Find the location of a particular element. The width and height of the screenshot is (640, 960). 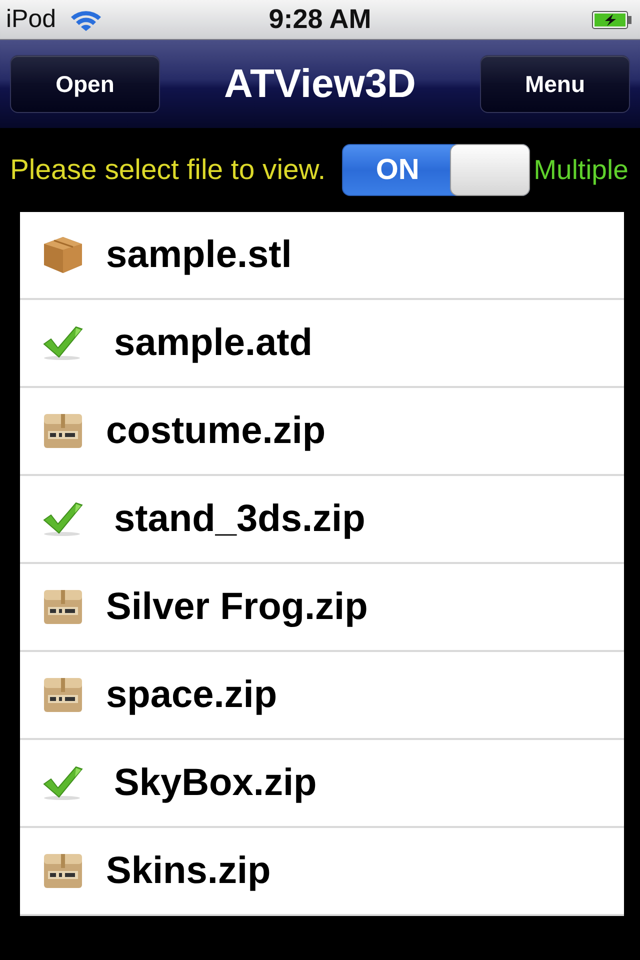

status-time: 9:28 AM is located at coordinates (320, 19).